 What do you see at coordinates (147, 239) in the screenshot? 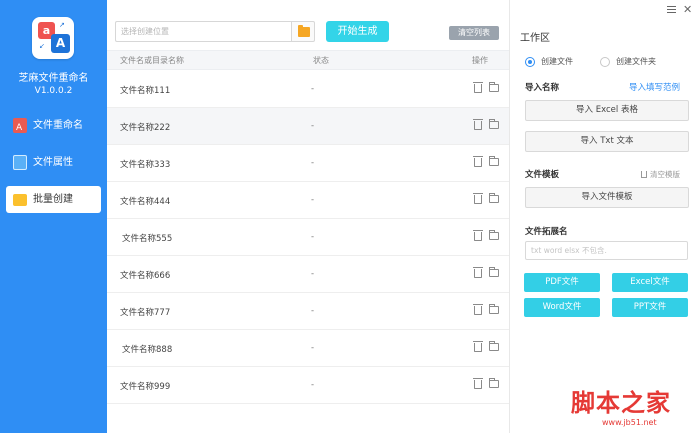
I see `file-name-cell: 文件名称555` at bounding box center [147, 239].